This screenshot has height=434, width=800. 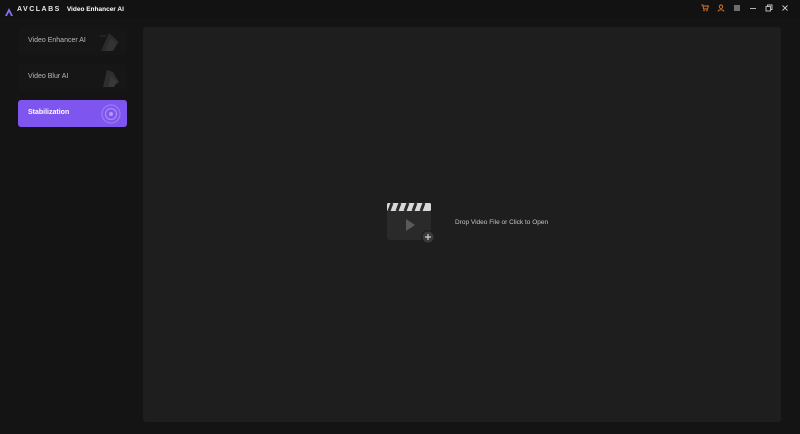 What do you see at coordinates (9, 10) in the screenshot?
I see `avclabs-logo-icon` at bounding box center [9, 10].